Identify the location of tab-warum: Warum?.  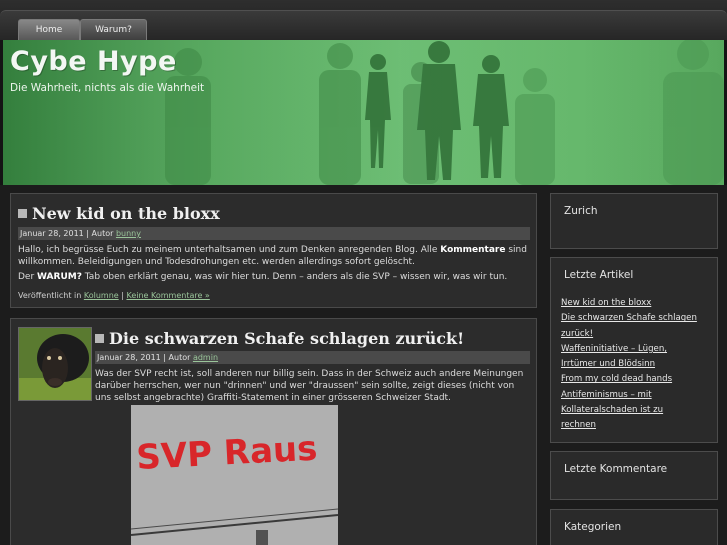
(113, 30).